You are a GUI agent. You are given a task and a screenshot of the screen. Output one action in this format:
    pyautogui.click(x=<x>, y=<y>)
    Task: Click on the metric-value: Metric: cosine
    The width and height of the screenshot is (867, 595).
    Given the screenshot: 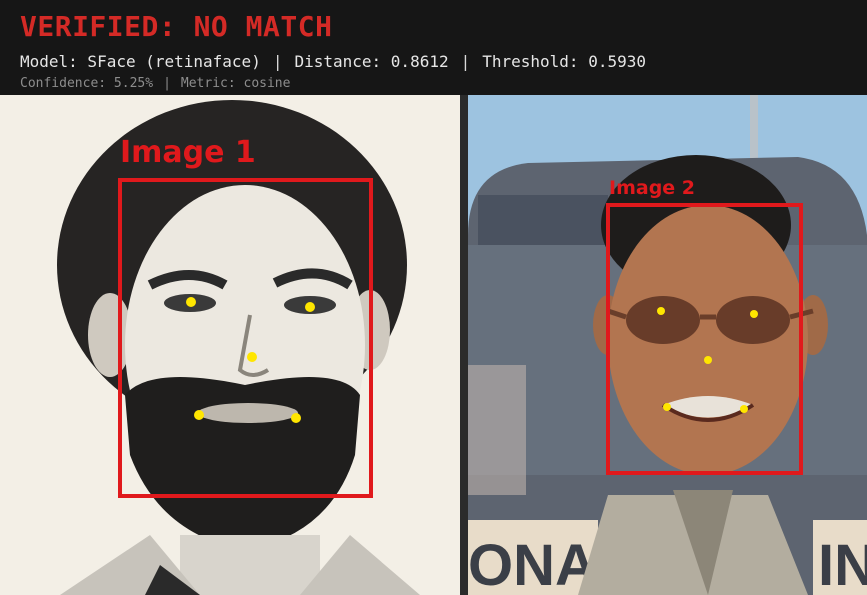 What is the action you would take?
    pyautogui.click(x=235, y=83)
    